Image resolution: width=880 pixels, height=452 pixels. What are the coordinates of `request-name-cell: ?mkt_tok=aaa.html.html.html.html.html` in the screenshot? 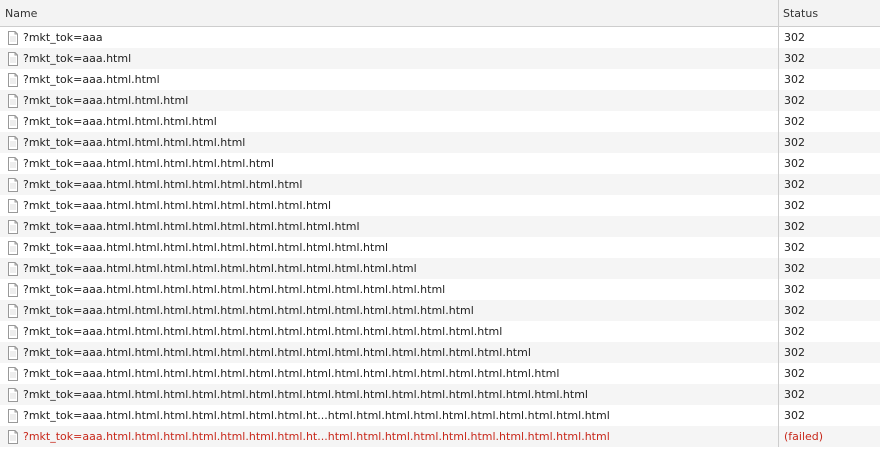 It's located at (389, 142).